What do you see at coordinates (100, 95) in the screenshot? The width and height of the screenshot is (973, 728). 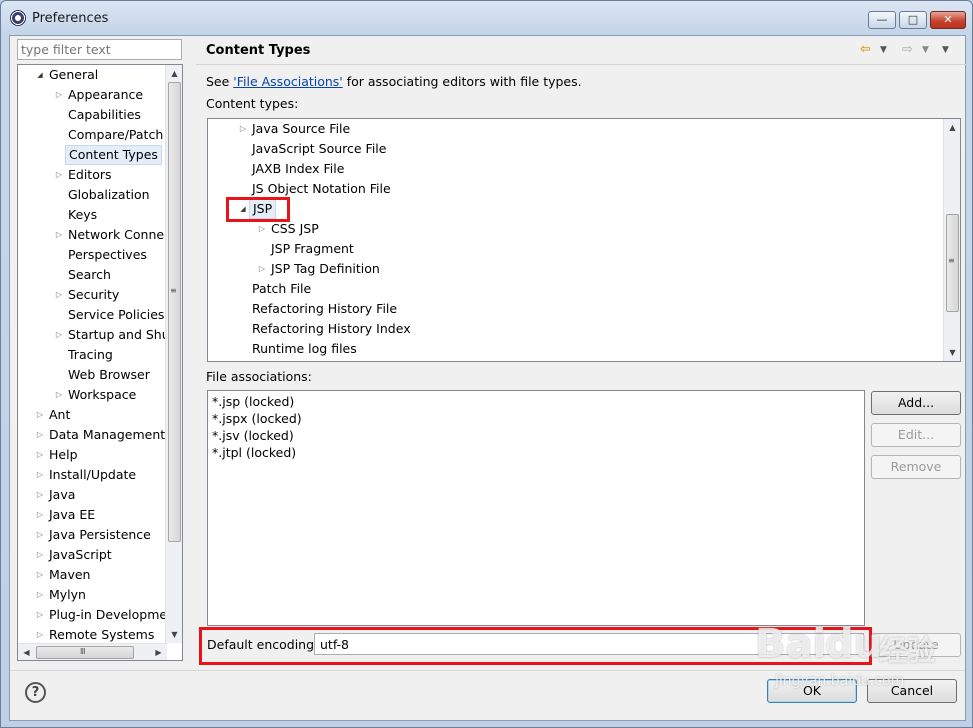 I see `tree-item: ▷ Appearance` at bounding box center [100, 95].